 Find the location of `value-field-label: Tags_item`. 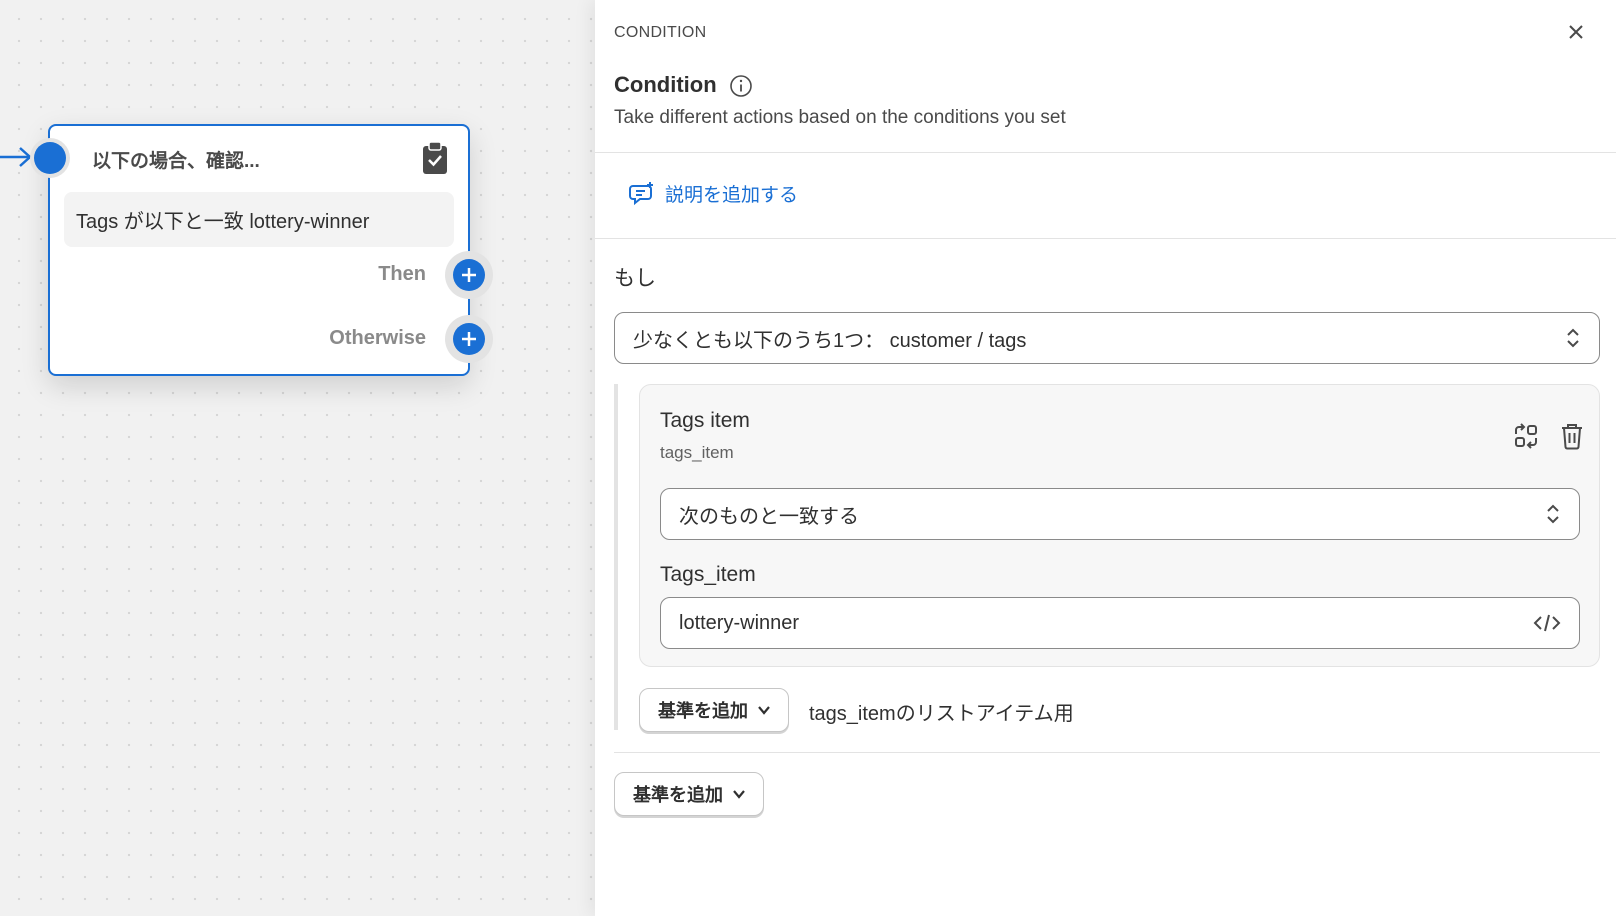

value-field-label: Tags_item is located at coordinates (708, 574).